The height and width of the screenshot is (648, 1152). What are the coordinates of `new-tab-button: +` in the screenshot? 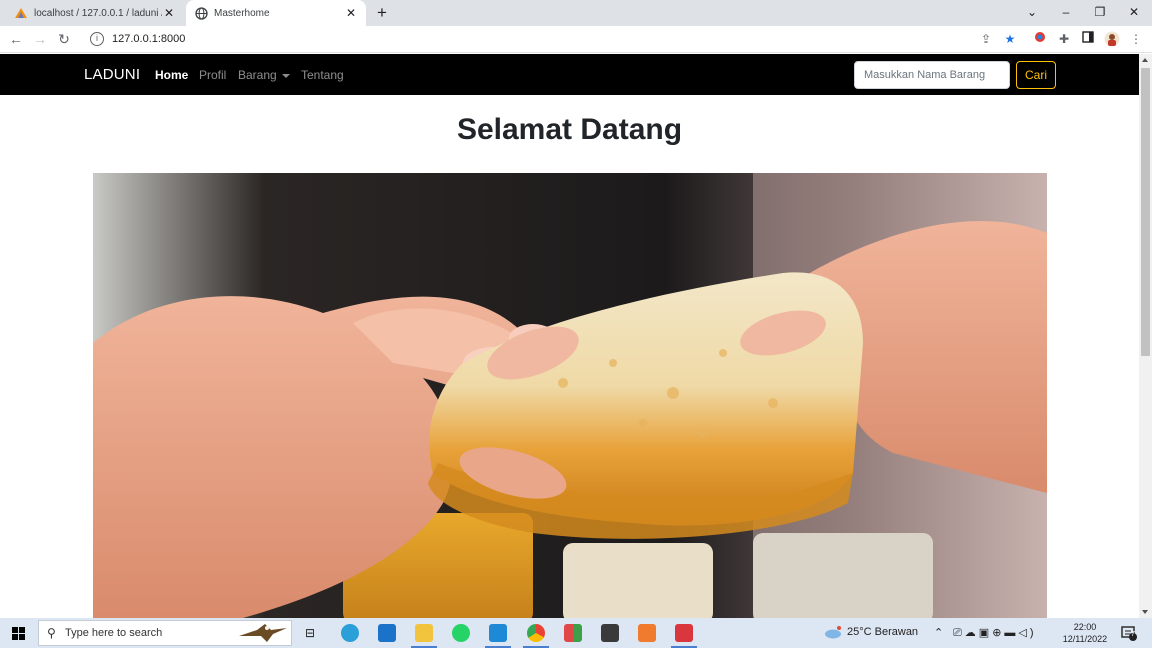 It's located at (382, 13).